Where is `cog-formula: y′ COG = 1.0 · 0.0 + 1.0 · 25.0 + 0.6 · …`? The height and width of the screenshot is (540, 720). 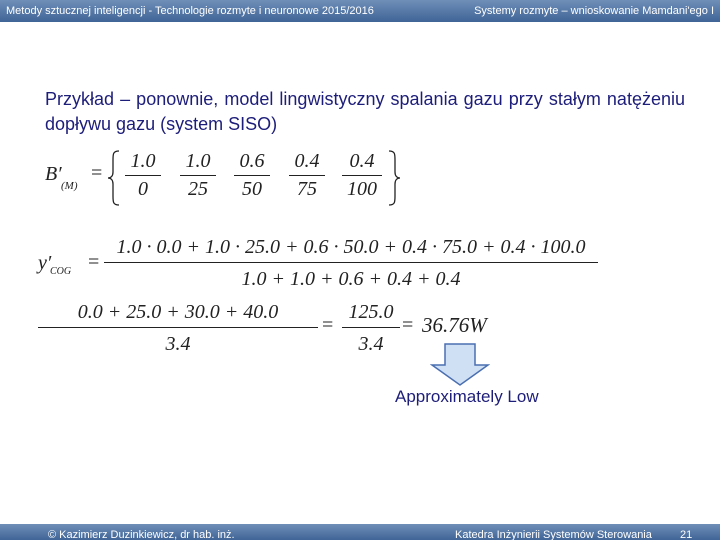 cog-formula: y′ COG = 1.0 · 0.0 + 1.0 · 25.0 + 0.6 · … is located at coordinates (320, 265).